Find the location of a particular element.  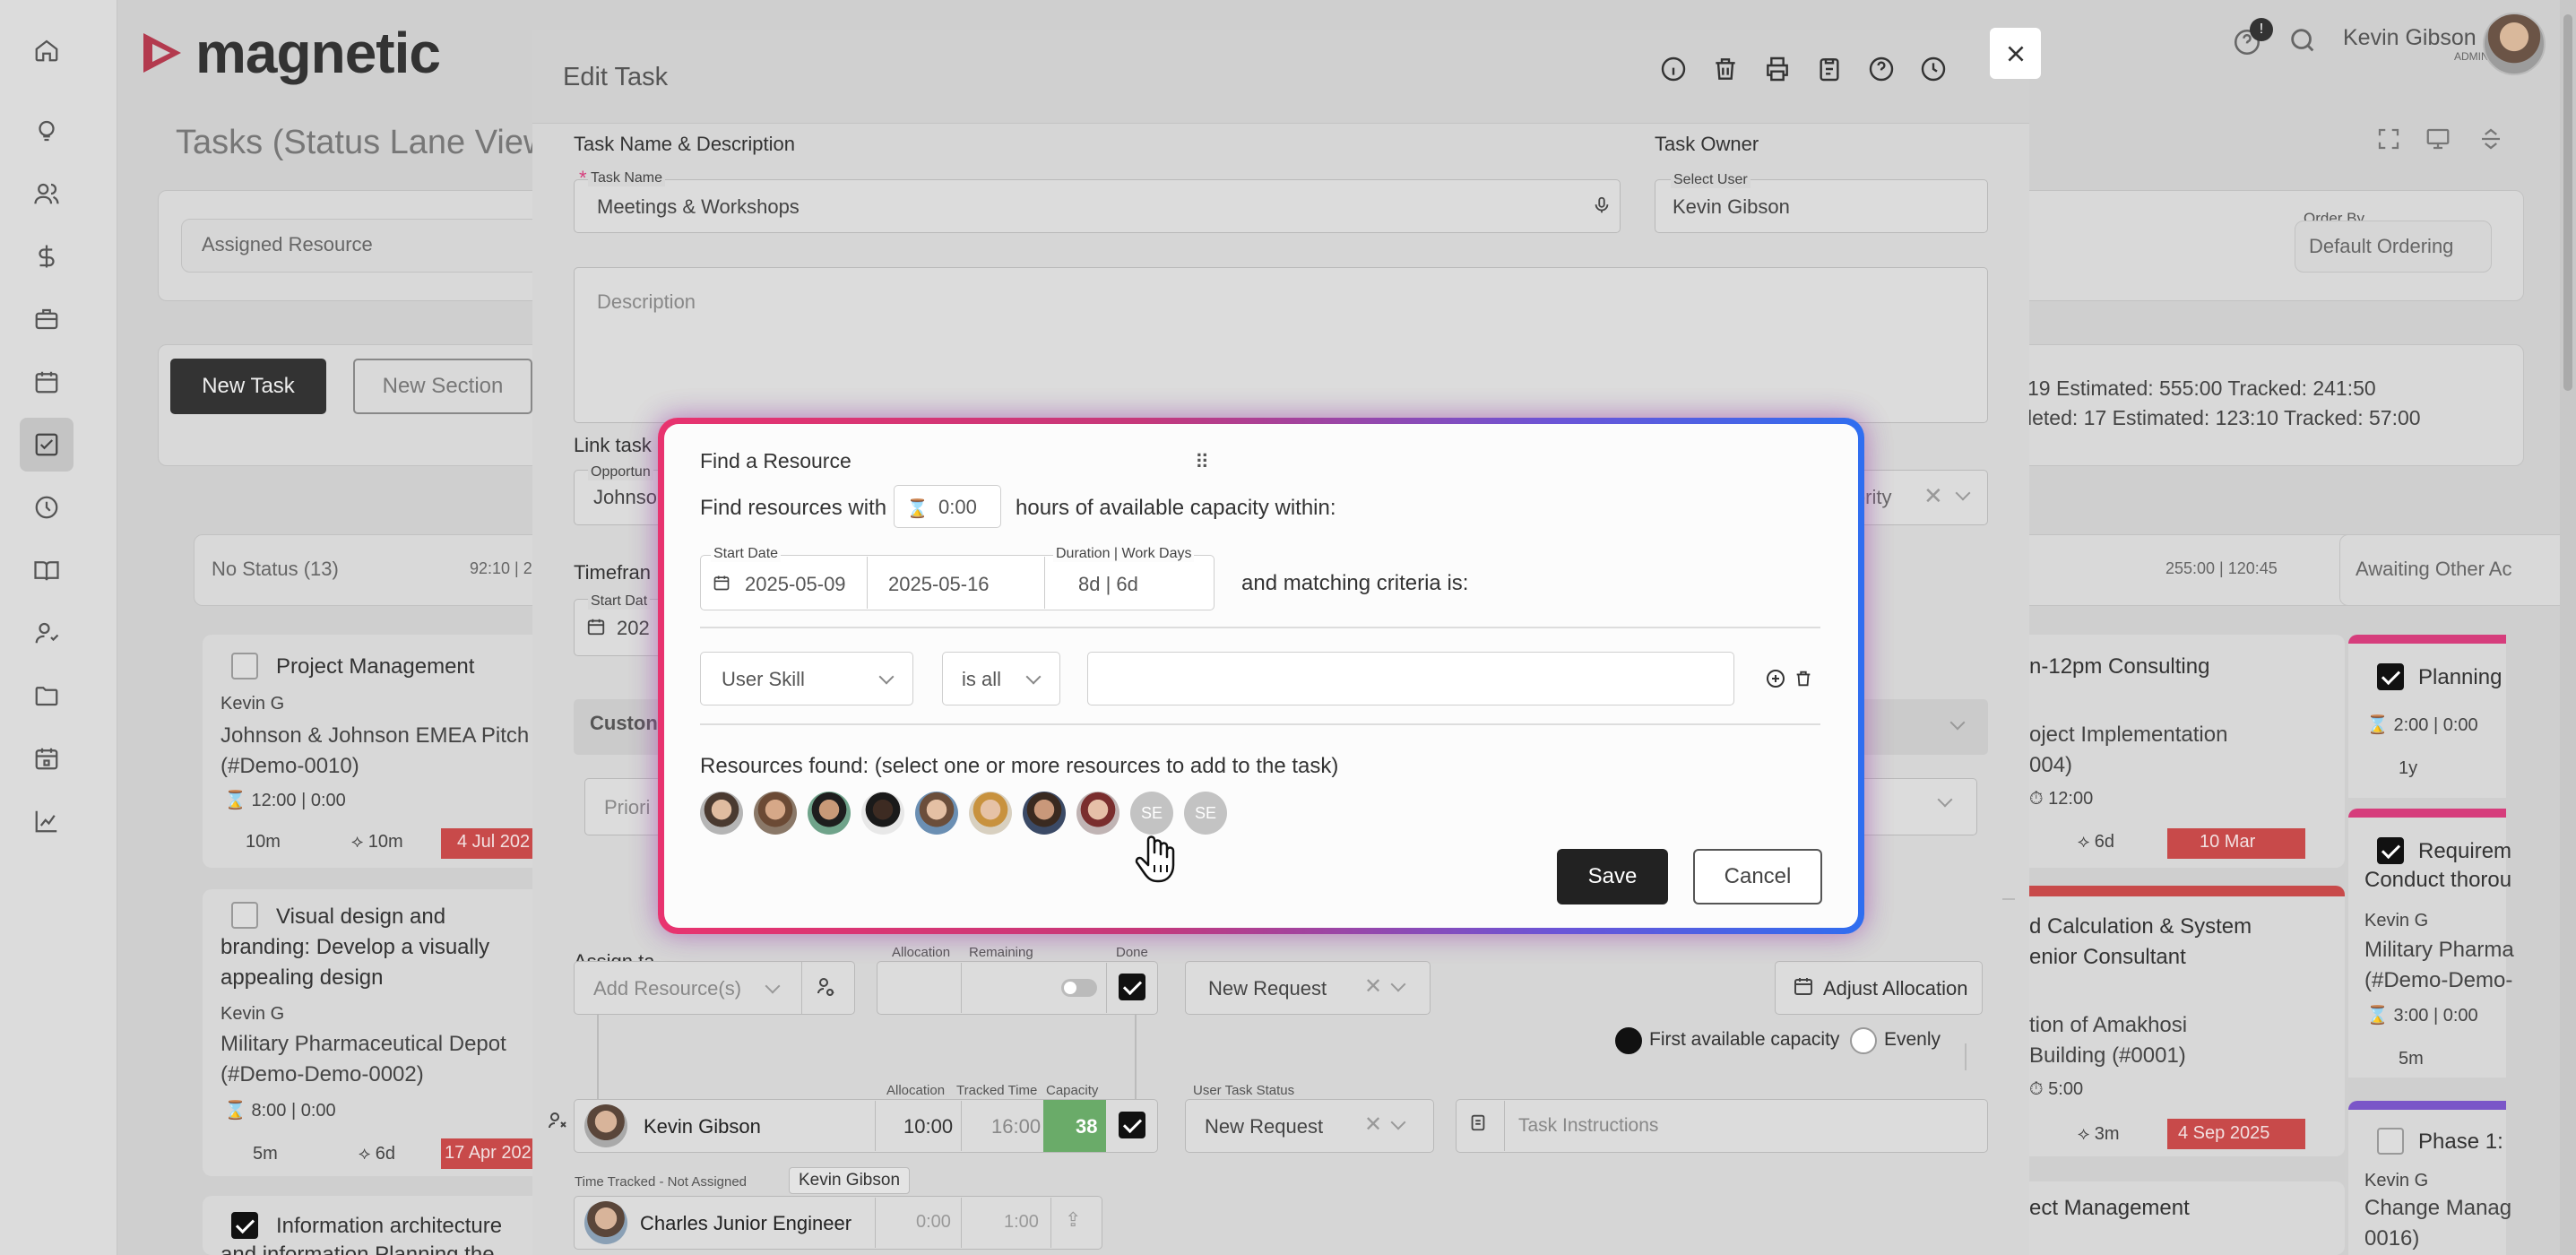

find-calendar-icon is located at coordinates (721, 585).